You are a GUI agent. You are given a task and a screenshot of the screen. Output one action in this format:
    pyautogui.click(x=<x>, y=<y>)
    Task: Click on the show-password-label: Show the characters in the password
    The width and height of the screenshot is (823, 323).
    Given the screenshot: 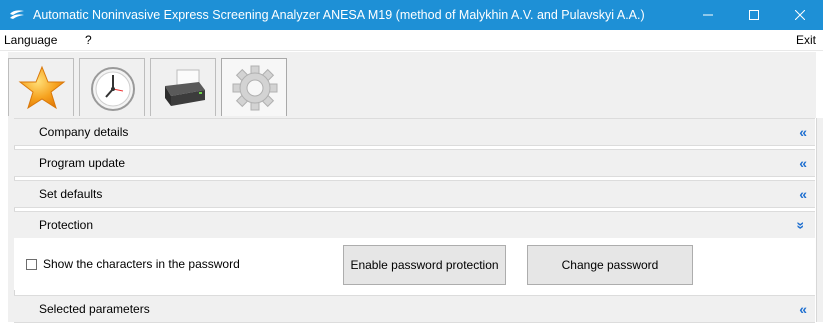 What is the action you would take?
    pyautogui.click(x=141, y=264)
    